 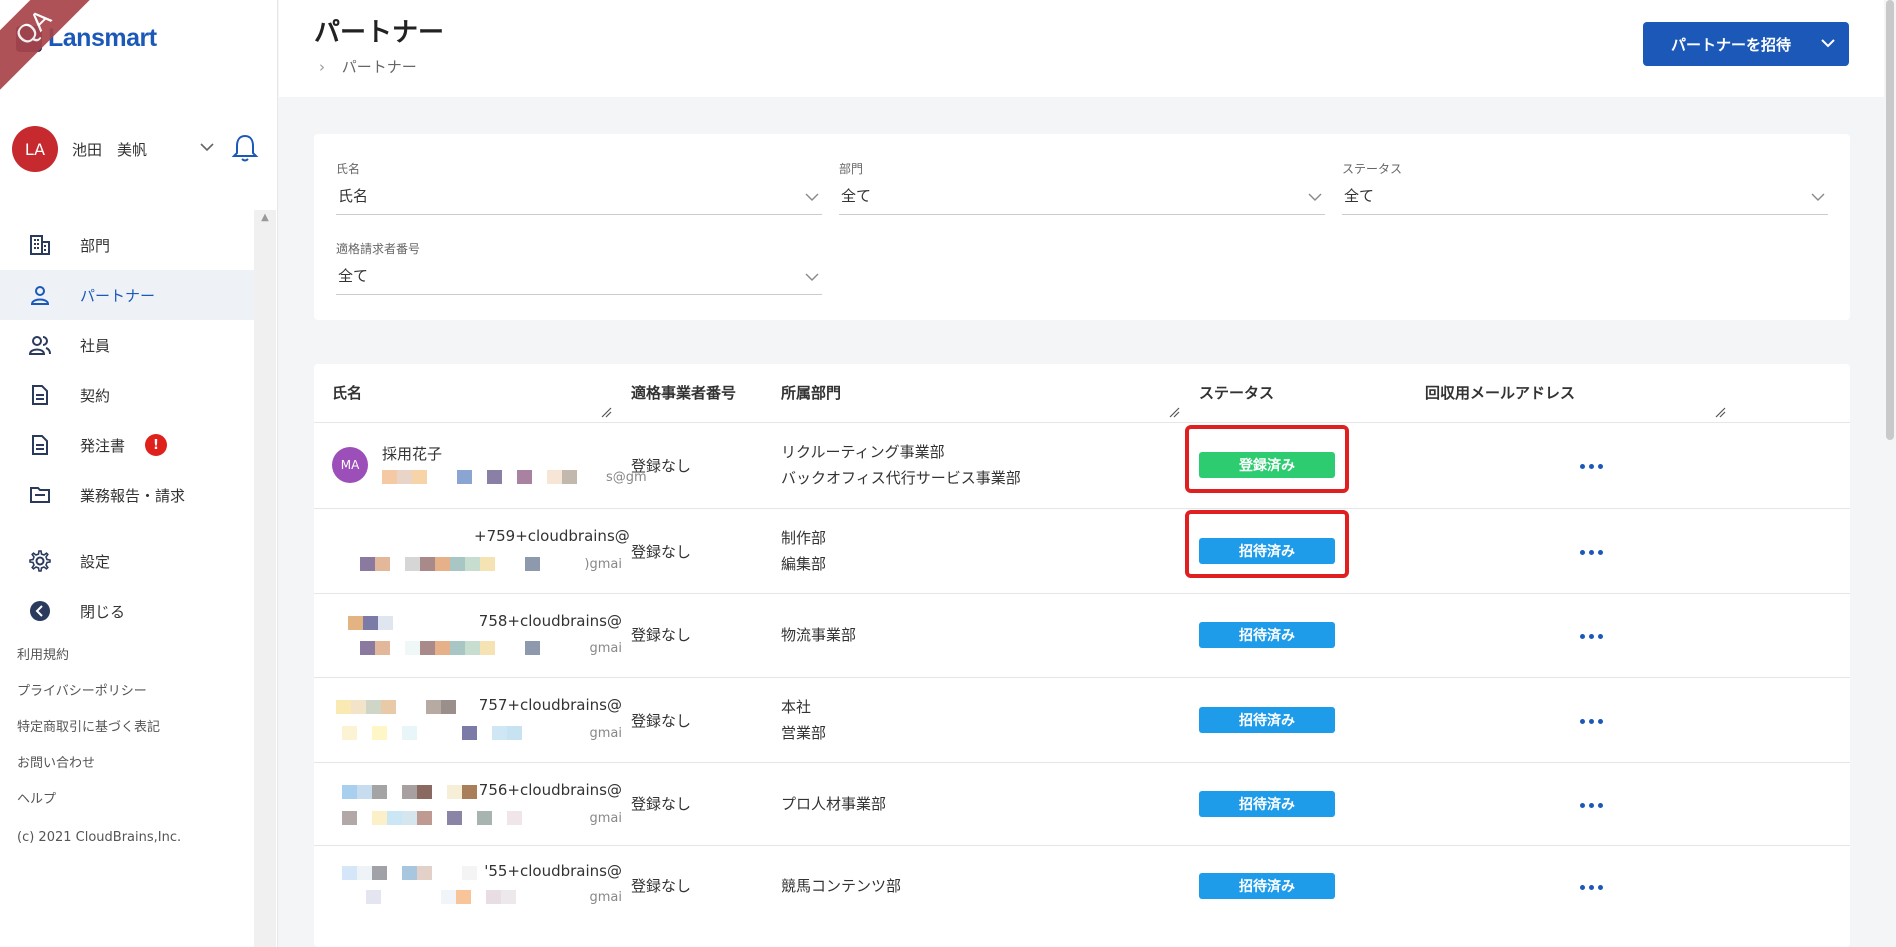 What do you see at coordinates (856, 196) in the screenshot?
I see `department-filter-value: 全て` at bounding box center [856, 196].